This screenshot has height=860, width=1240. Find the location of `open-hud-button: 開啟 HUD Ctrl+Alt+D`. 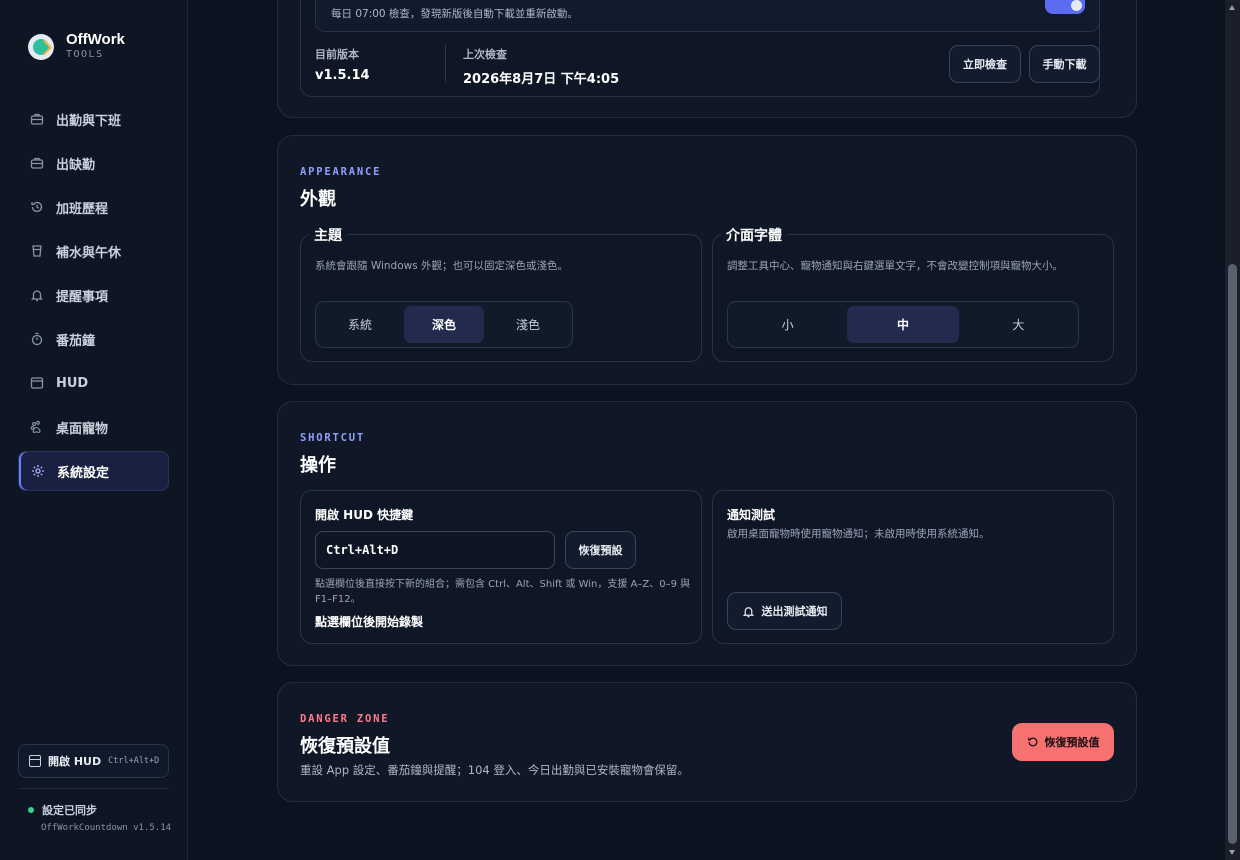

open-hud-button: 開啟 HUD Ctrl+Alt+D is located at coordinates (93, 761).